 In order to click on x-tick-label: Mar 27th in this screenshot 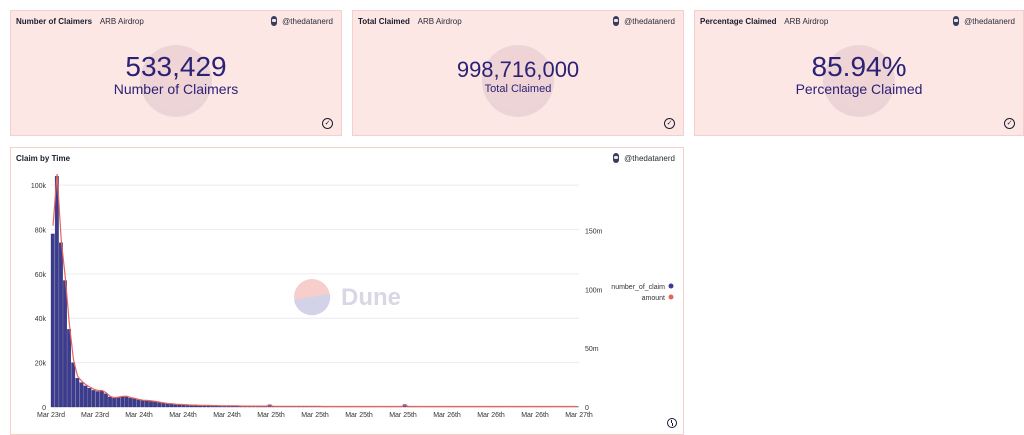, I will do `click(579, 415)`.